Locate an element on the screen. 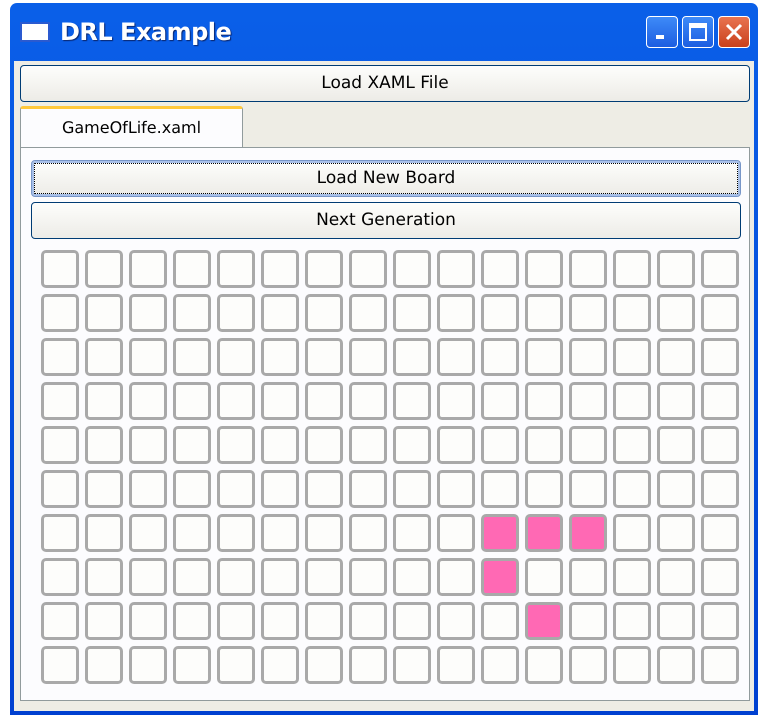 The height and width of the screenshot is (719, 758). minimize-button is located at coordinates (662, 32).